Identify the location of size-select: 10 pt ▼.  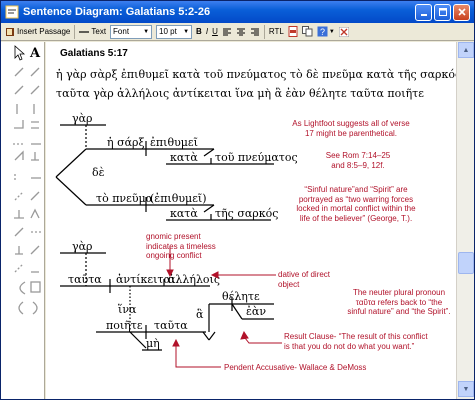
(174, 31).